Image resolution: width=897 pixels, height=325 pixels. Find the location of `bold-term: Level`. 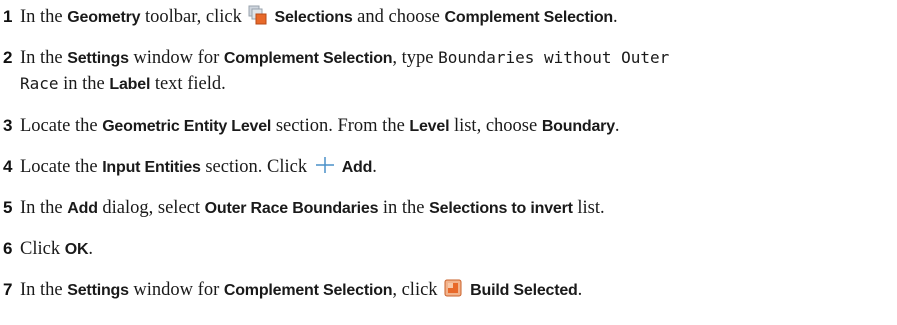

bold-term: Level is located at coordinates (429, 126).